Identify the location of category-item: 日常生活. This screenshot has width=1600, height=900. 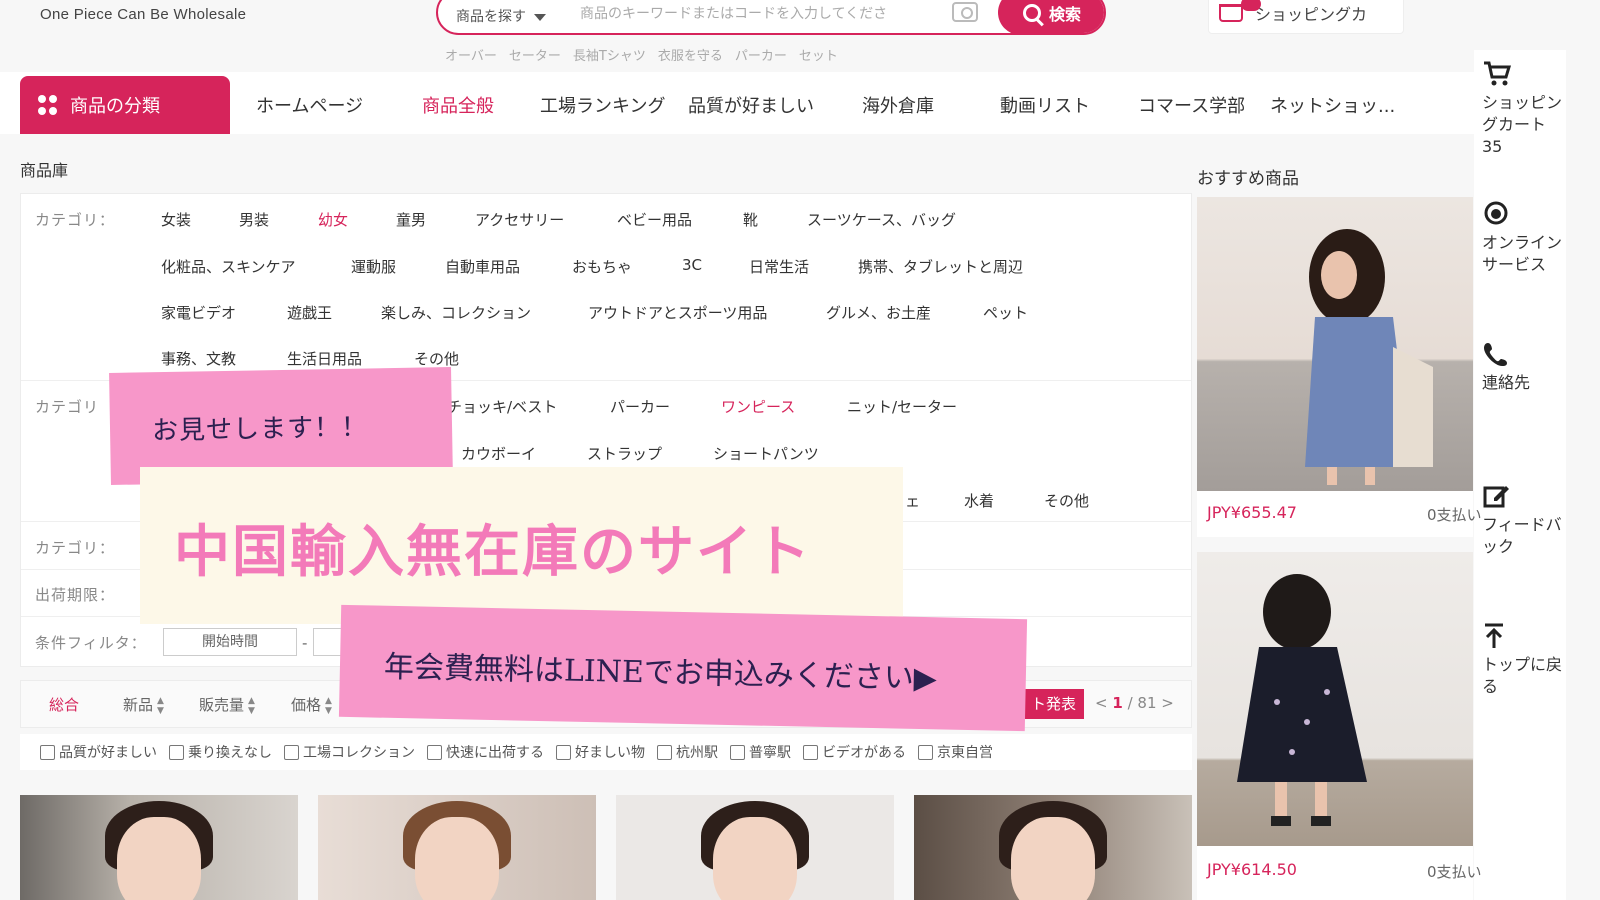
(779, 266).